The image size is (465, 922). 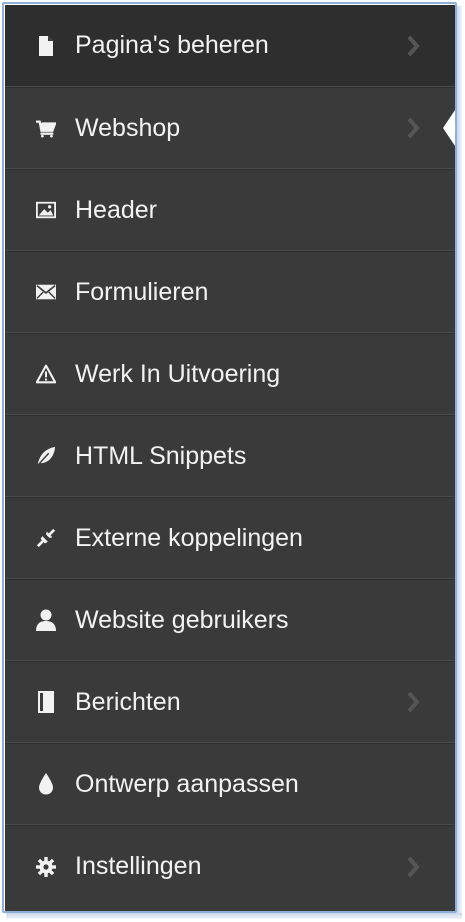 I want to click on active-pointer-icon, so click(x=449, y=128).